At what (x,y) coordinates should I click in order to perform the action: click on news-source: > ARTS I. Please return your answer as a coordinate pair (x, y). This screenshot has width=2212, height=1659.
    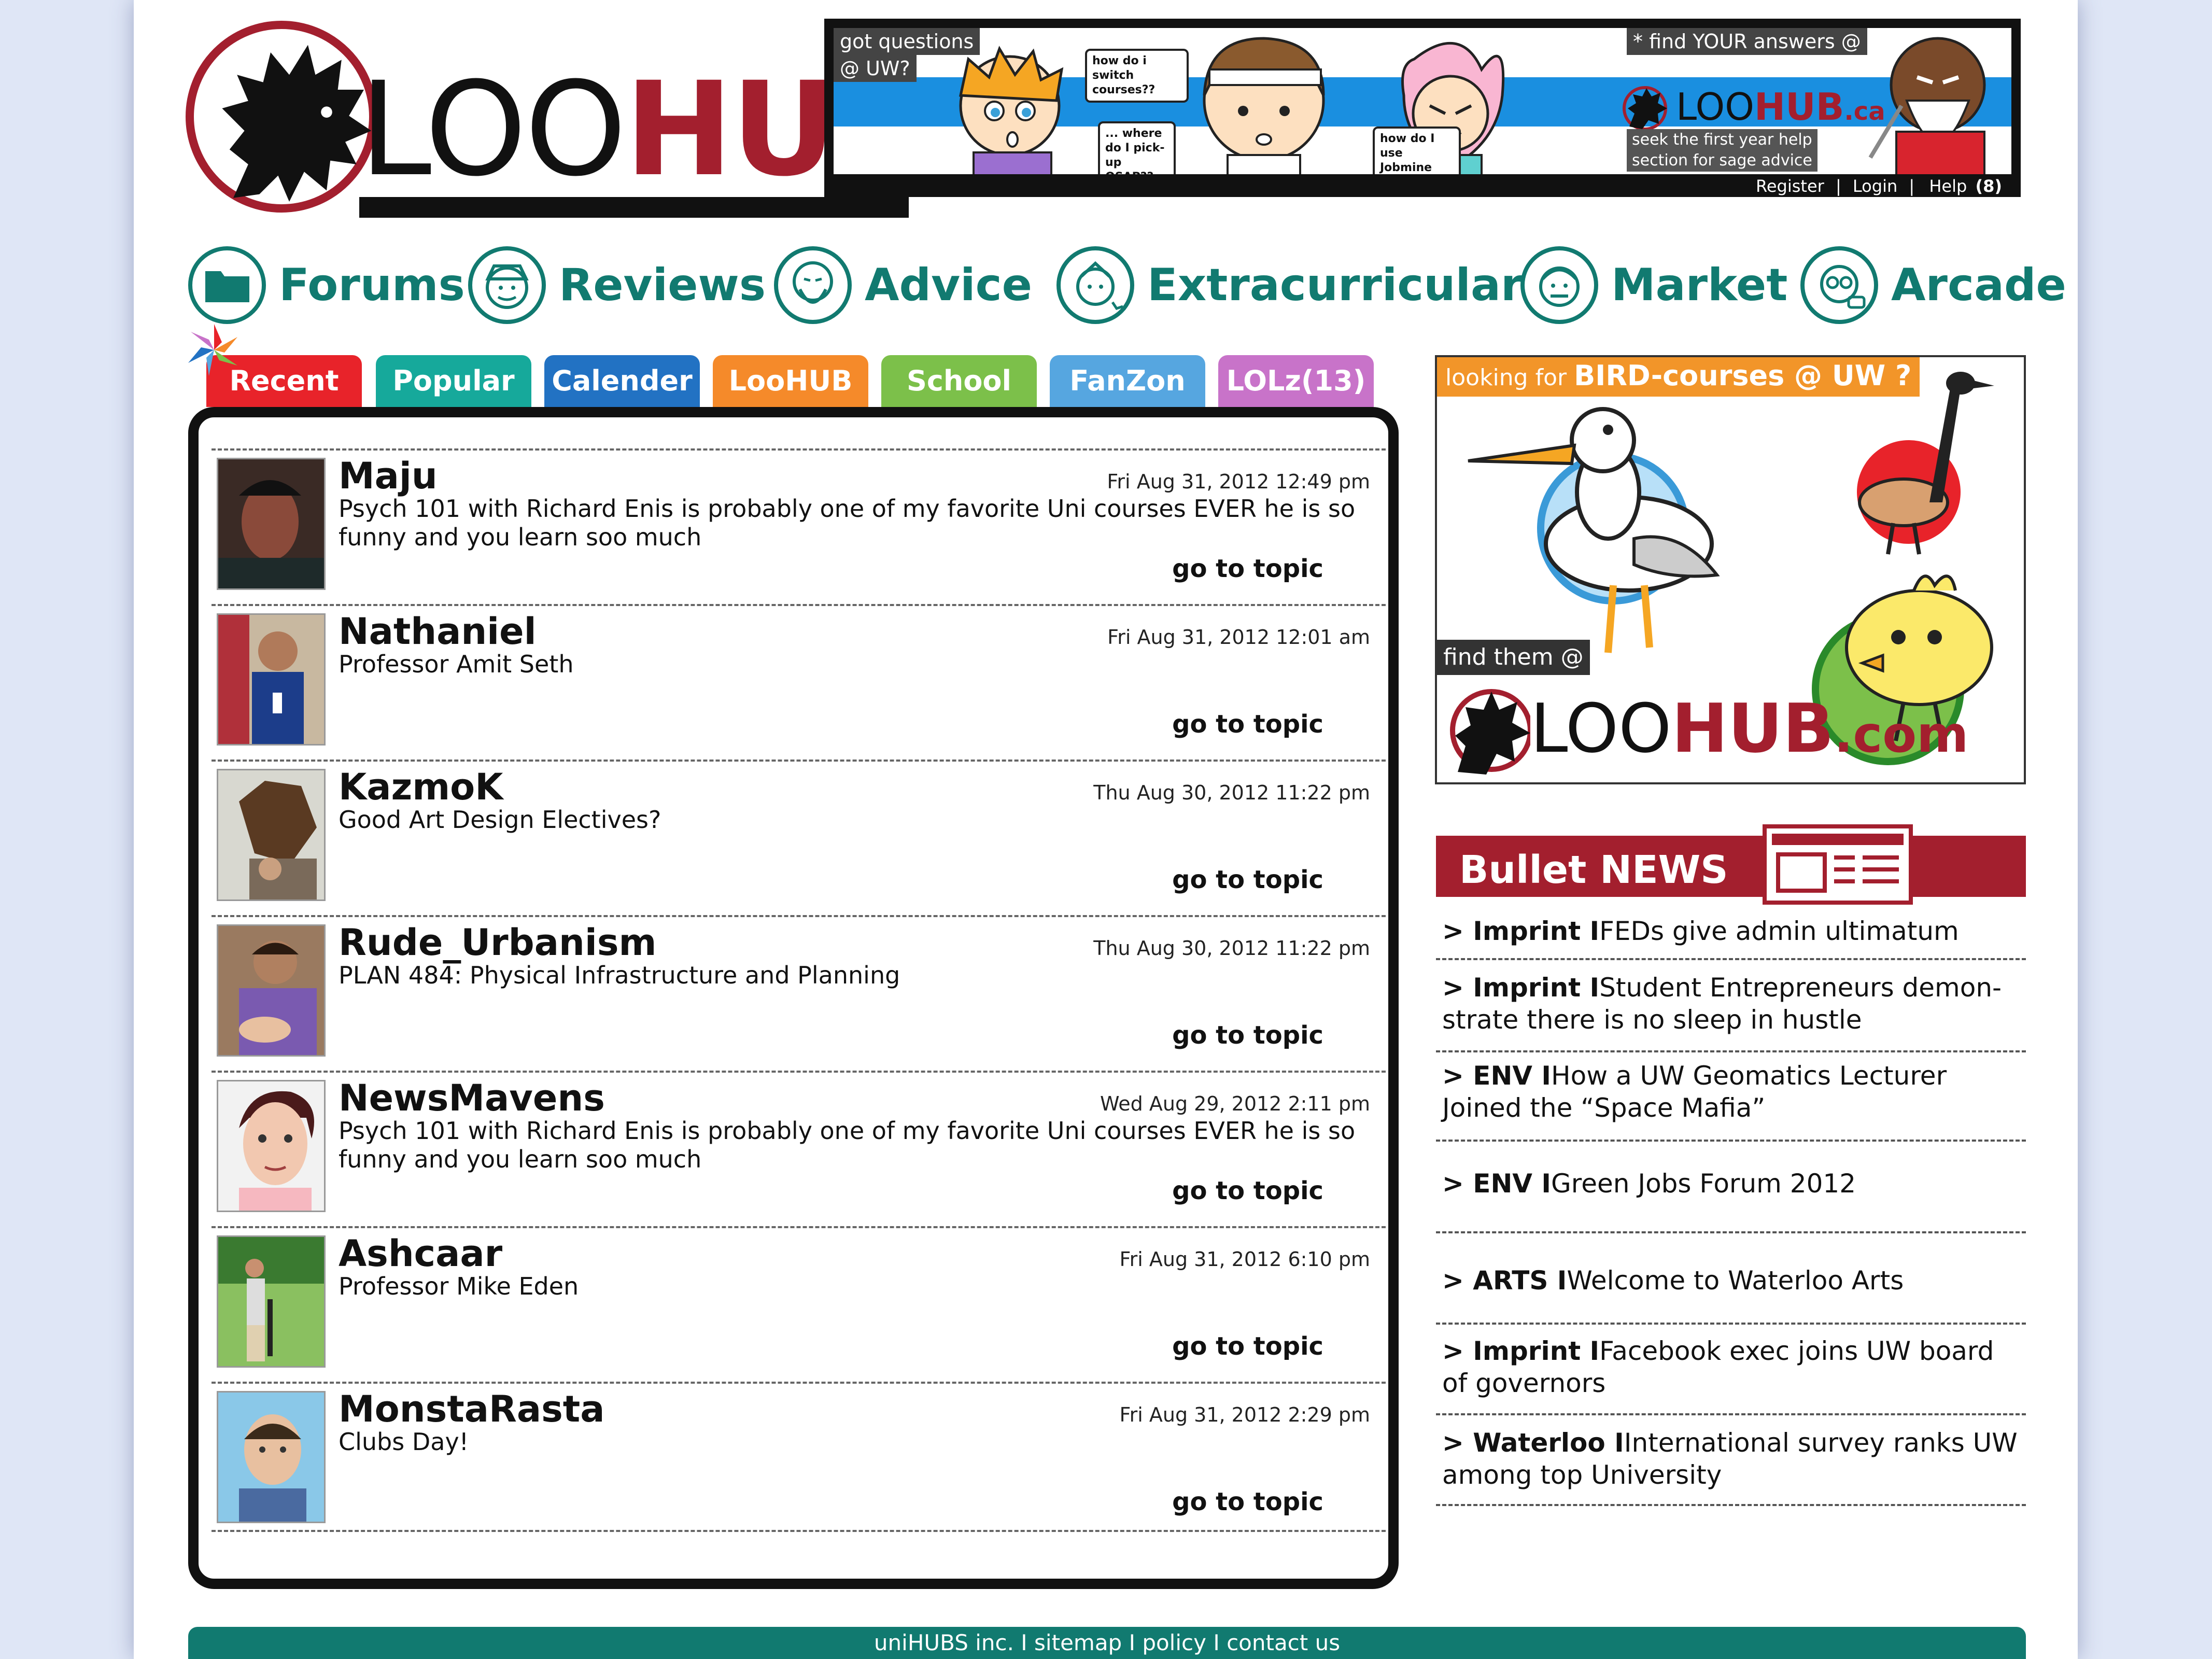
    Looking at the image, I should click on (1504, 1281).